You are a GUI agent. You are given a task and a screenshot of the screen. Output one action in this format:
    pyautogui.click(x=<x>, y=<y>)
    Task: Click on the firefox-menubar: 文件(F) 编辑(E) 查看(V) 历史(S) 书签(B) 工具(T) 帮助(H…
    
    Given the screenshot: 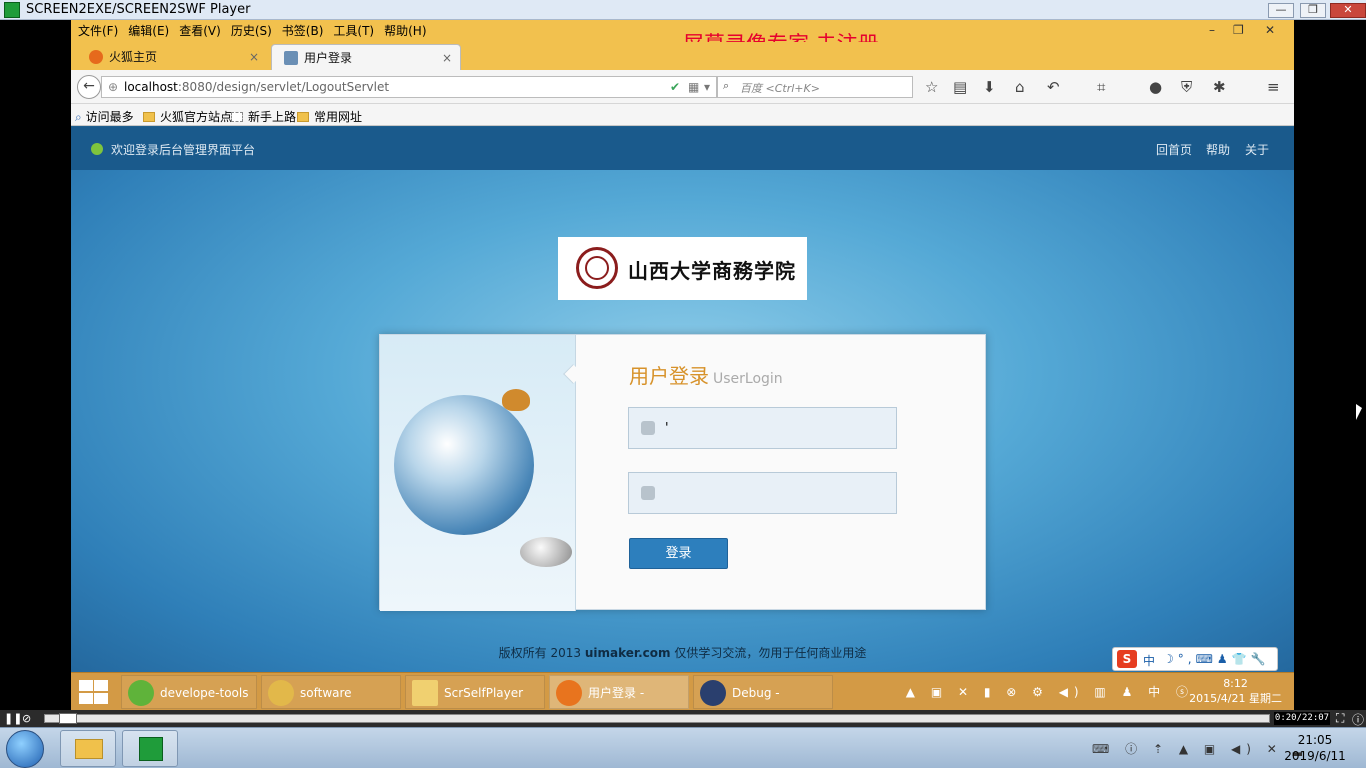 What is the action you would take?
    pyautogui.click(x=682, y=38)
    